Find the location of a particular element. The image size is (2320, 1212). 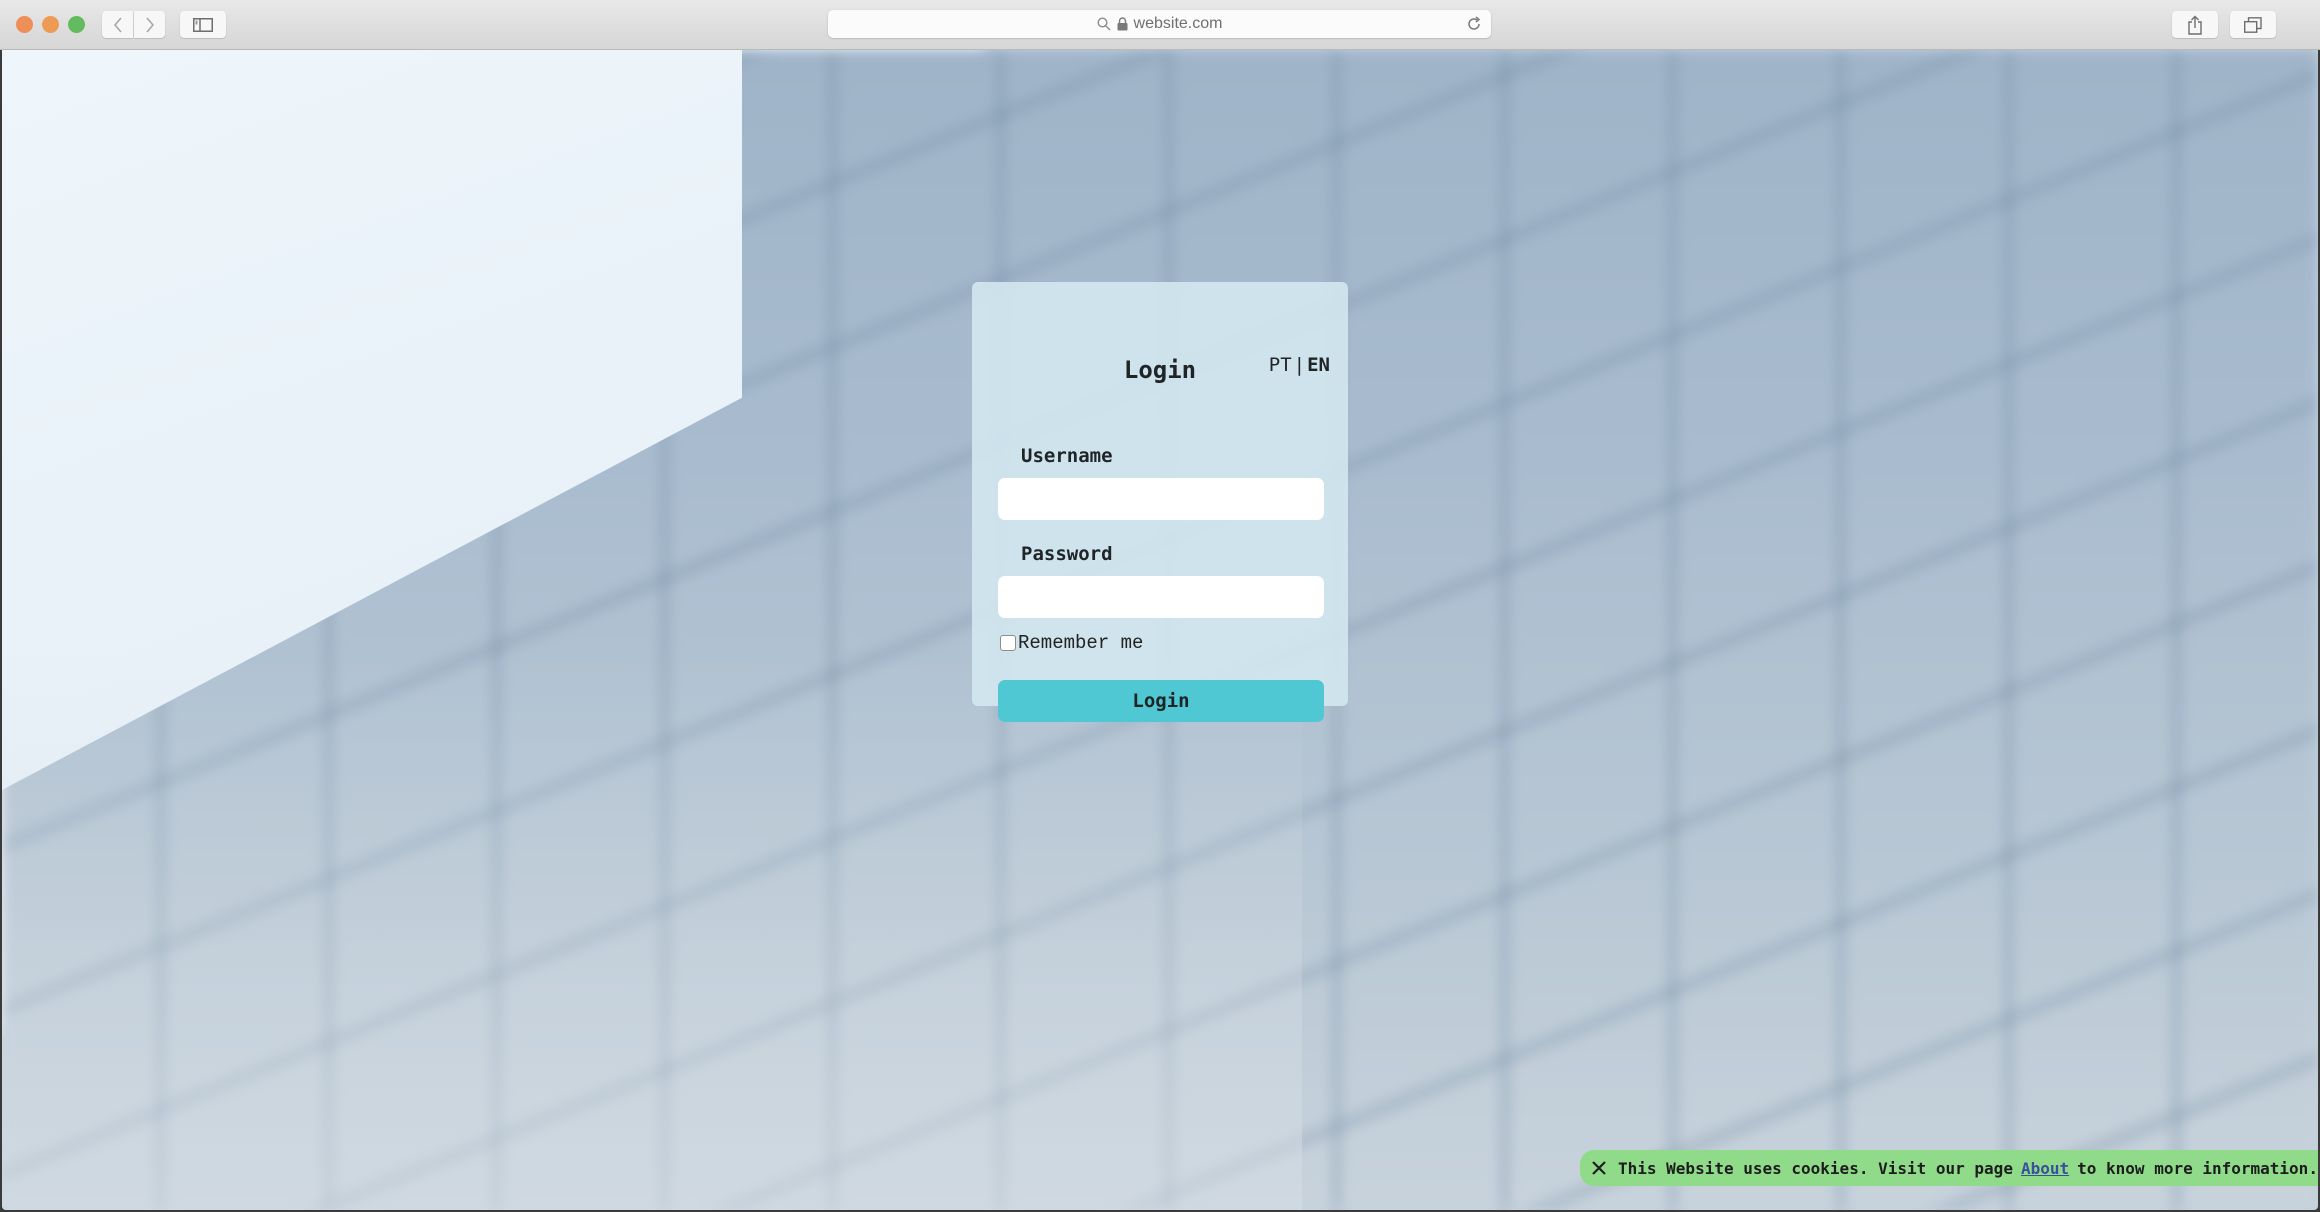

chevron-left-icon is located at coordinates (117, 24).